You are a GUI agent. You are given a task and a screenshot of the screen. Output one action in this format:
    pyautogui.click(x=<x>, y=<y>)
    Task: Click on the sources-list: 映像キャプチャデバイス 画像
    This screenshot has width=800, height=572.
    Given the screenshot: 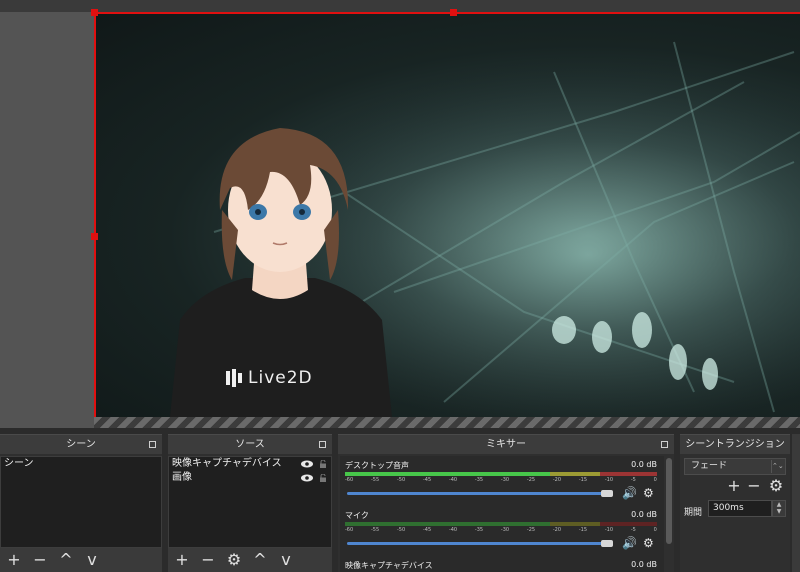 What is the action you would take?
    pyautogui.click(x=250, y=502)
    